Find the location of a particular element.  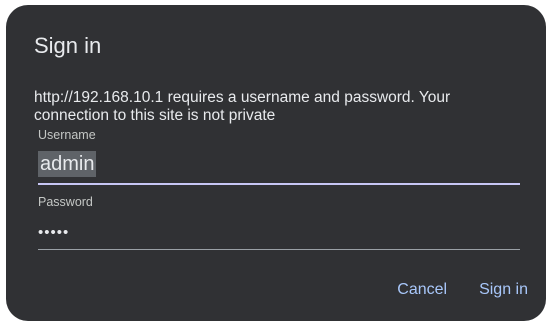

dialog-actions: Cancel Sign in is located at coordinates (462, 290).